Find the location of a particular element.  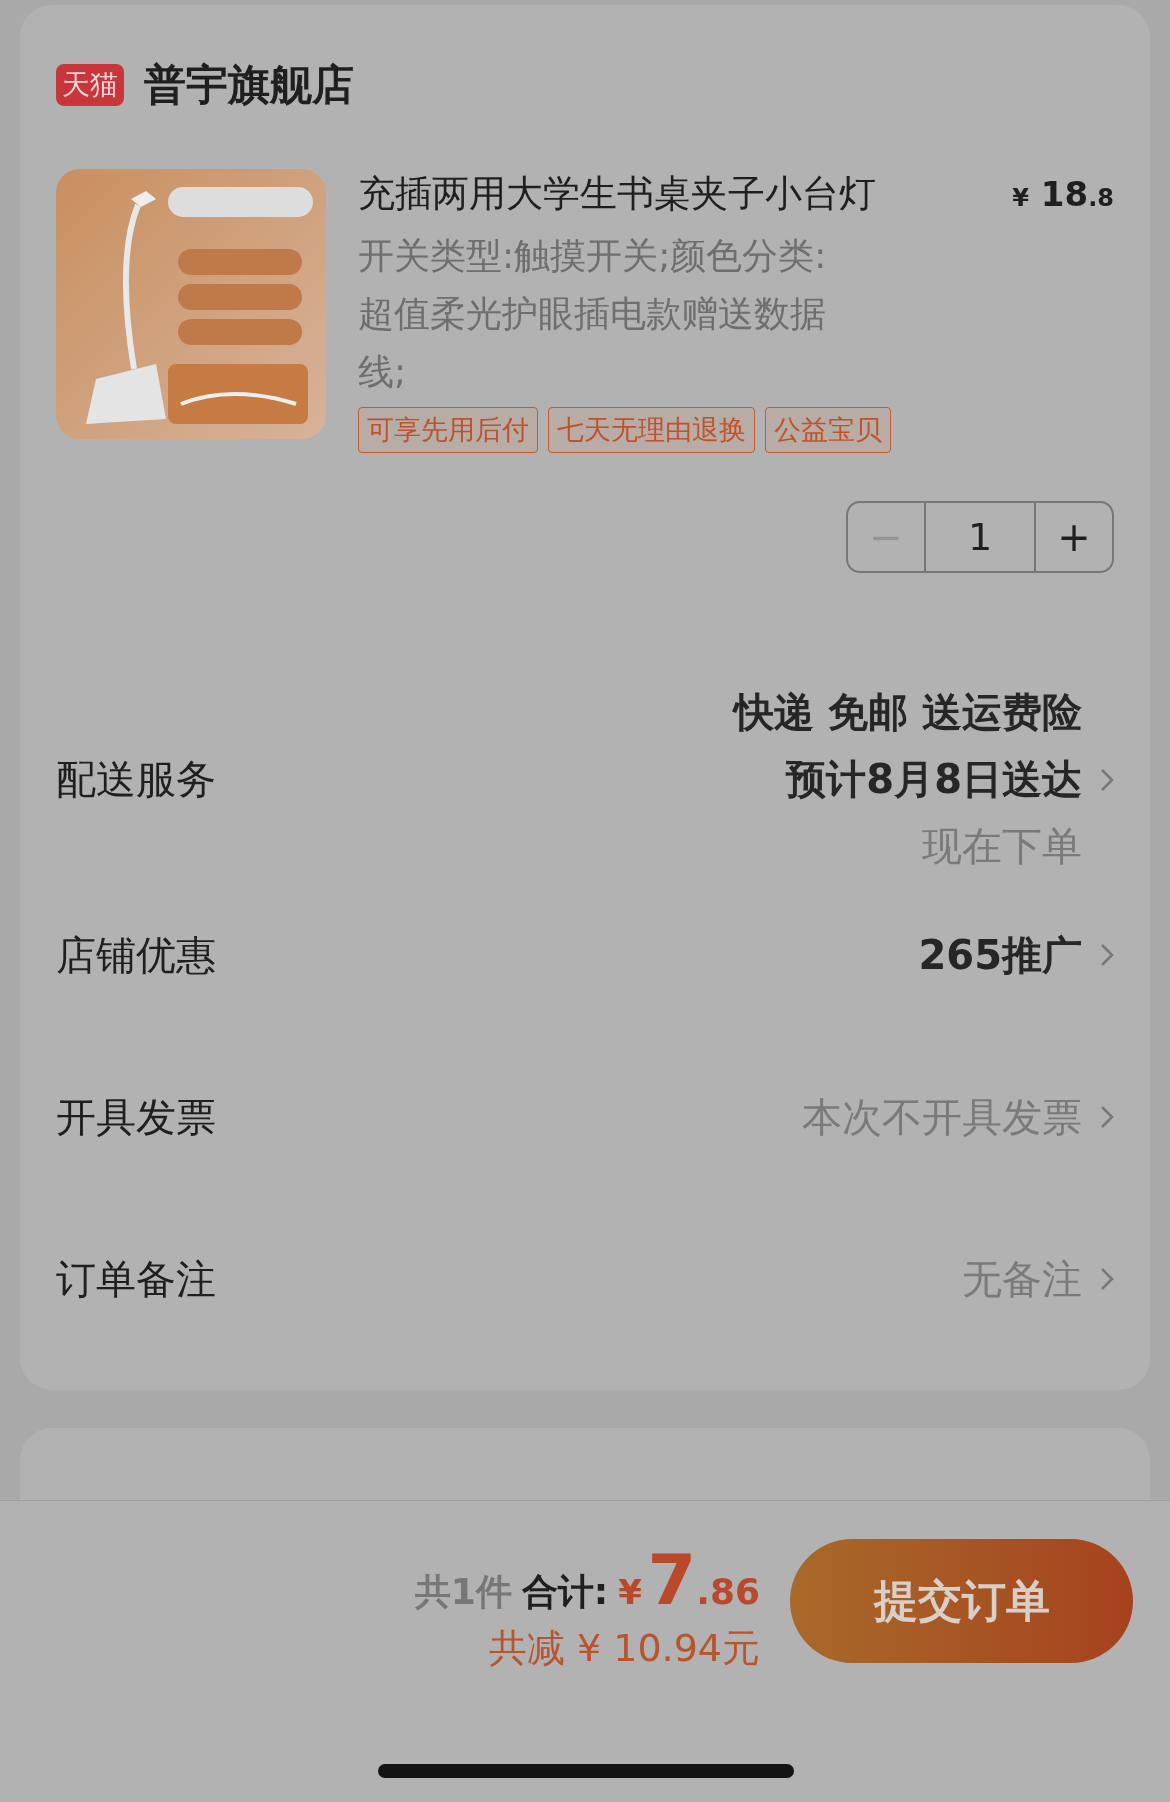

row-label: 开具发票 is located at coordinates (136, 1117).